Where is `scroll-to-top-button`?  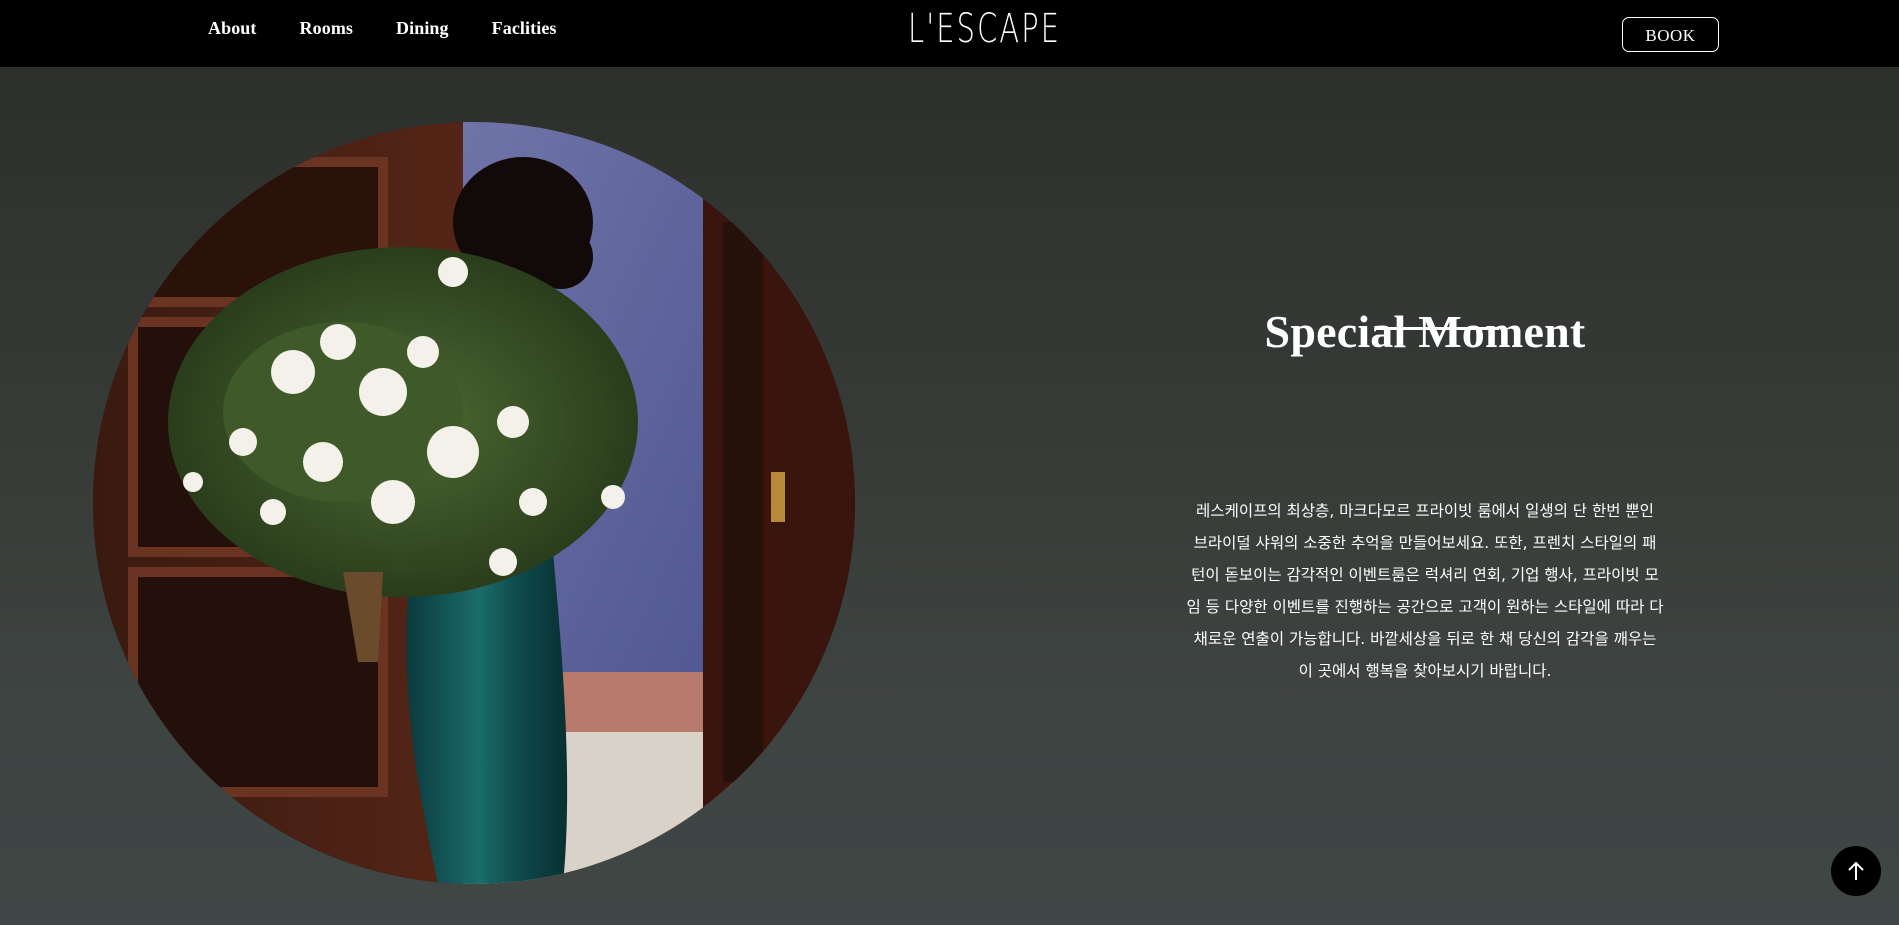
scroll-to-top-button is located at coordinates (1856, 871).